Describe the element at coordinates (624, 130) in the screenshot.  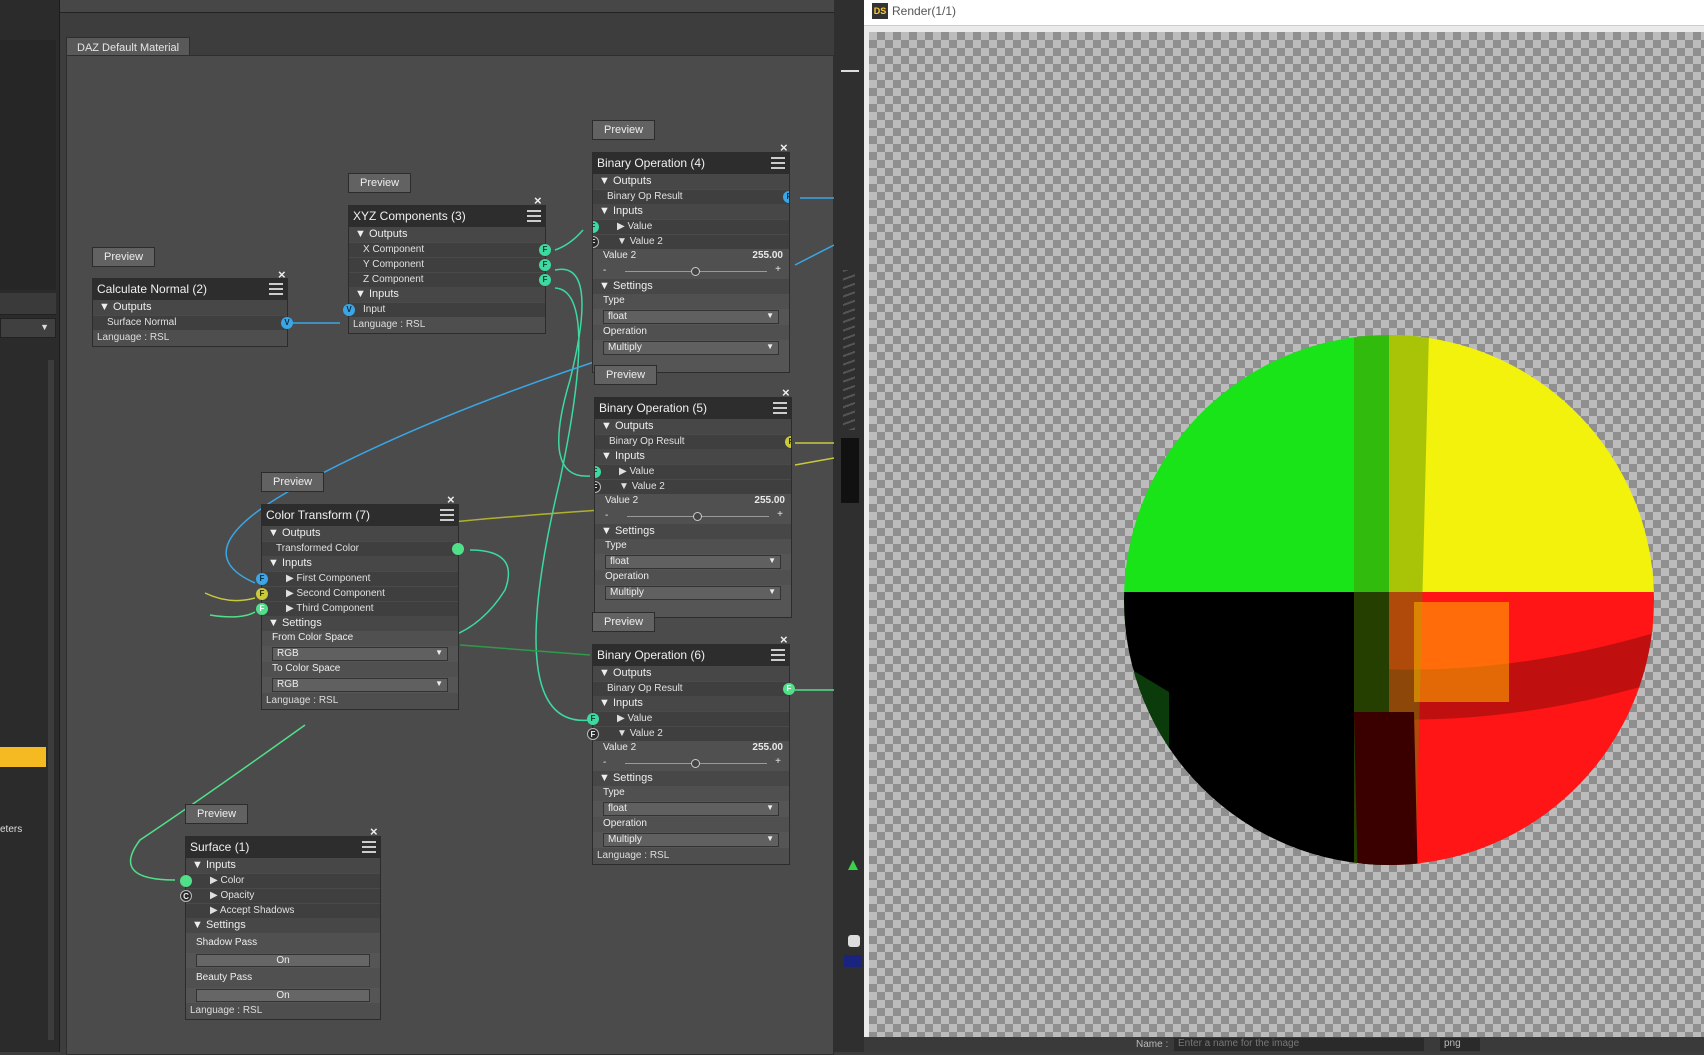
I see `preview-button-bin4: Preview` at that location.